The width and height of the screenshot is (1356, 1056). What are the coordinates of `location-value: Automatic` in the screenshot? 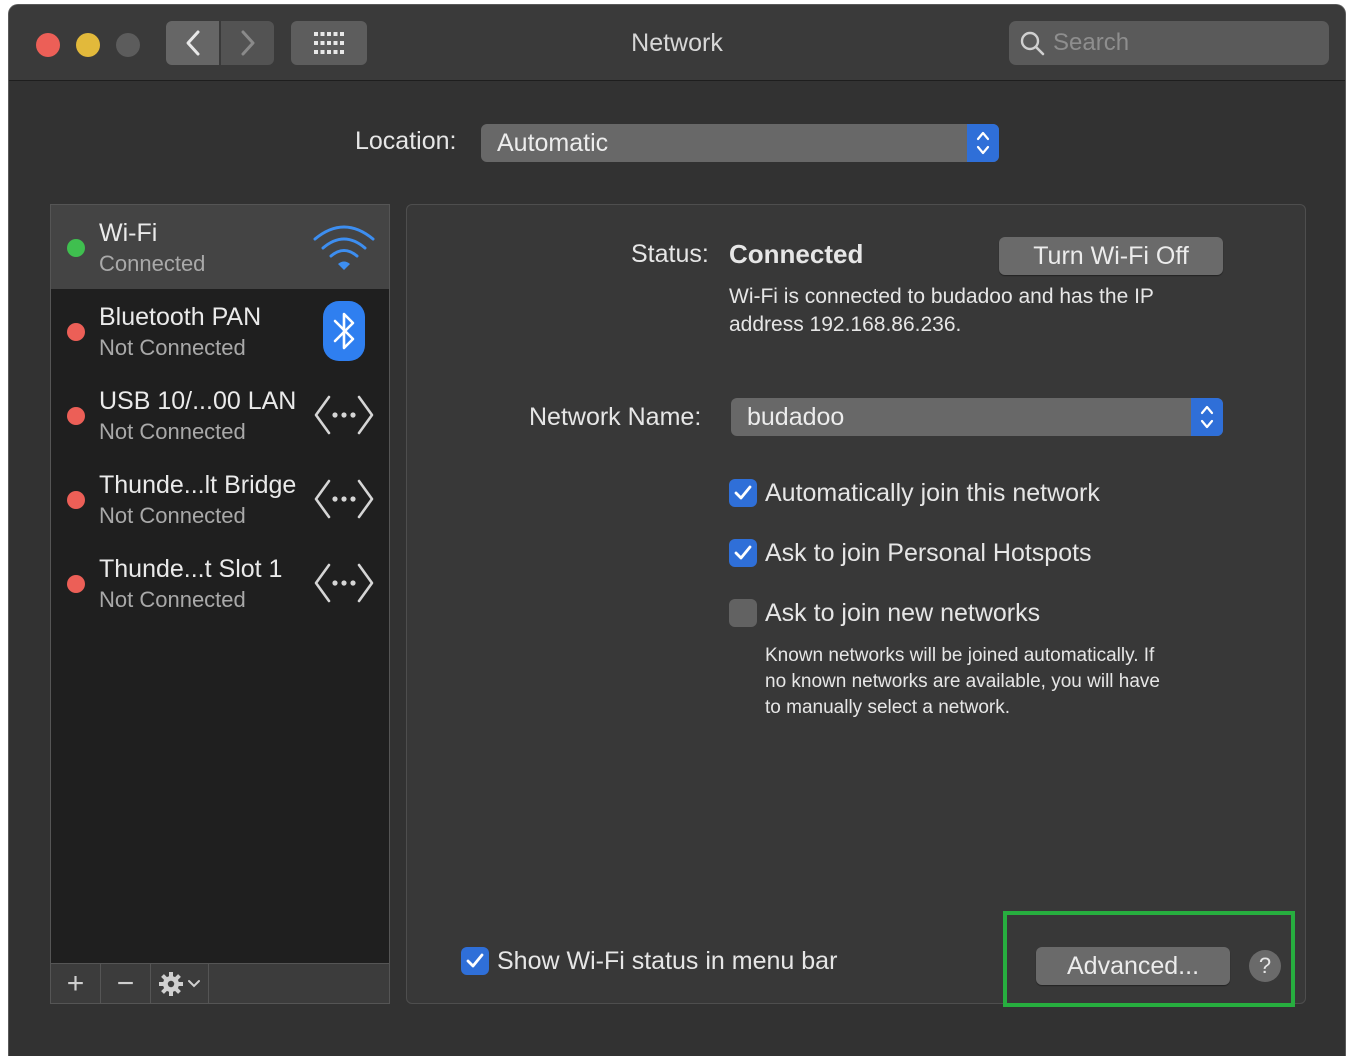 It's located at (553, 142).